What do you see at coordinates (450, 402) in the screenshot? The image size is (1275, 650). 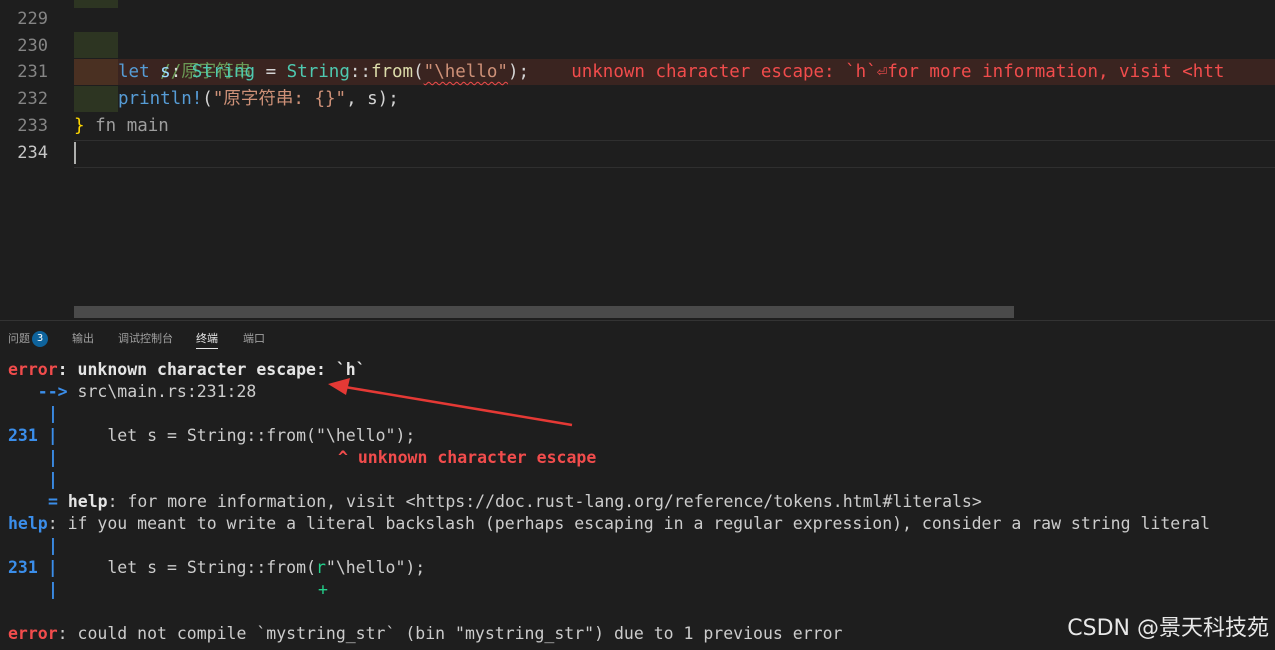 I see `annotation-arrow-icon` at bounding box center [450, 402].